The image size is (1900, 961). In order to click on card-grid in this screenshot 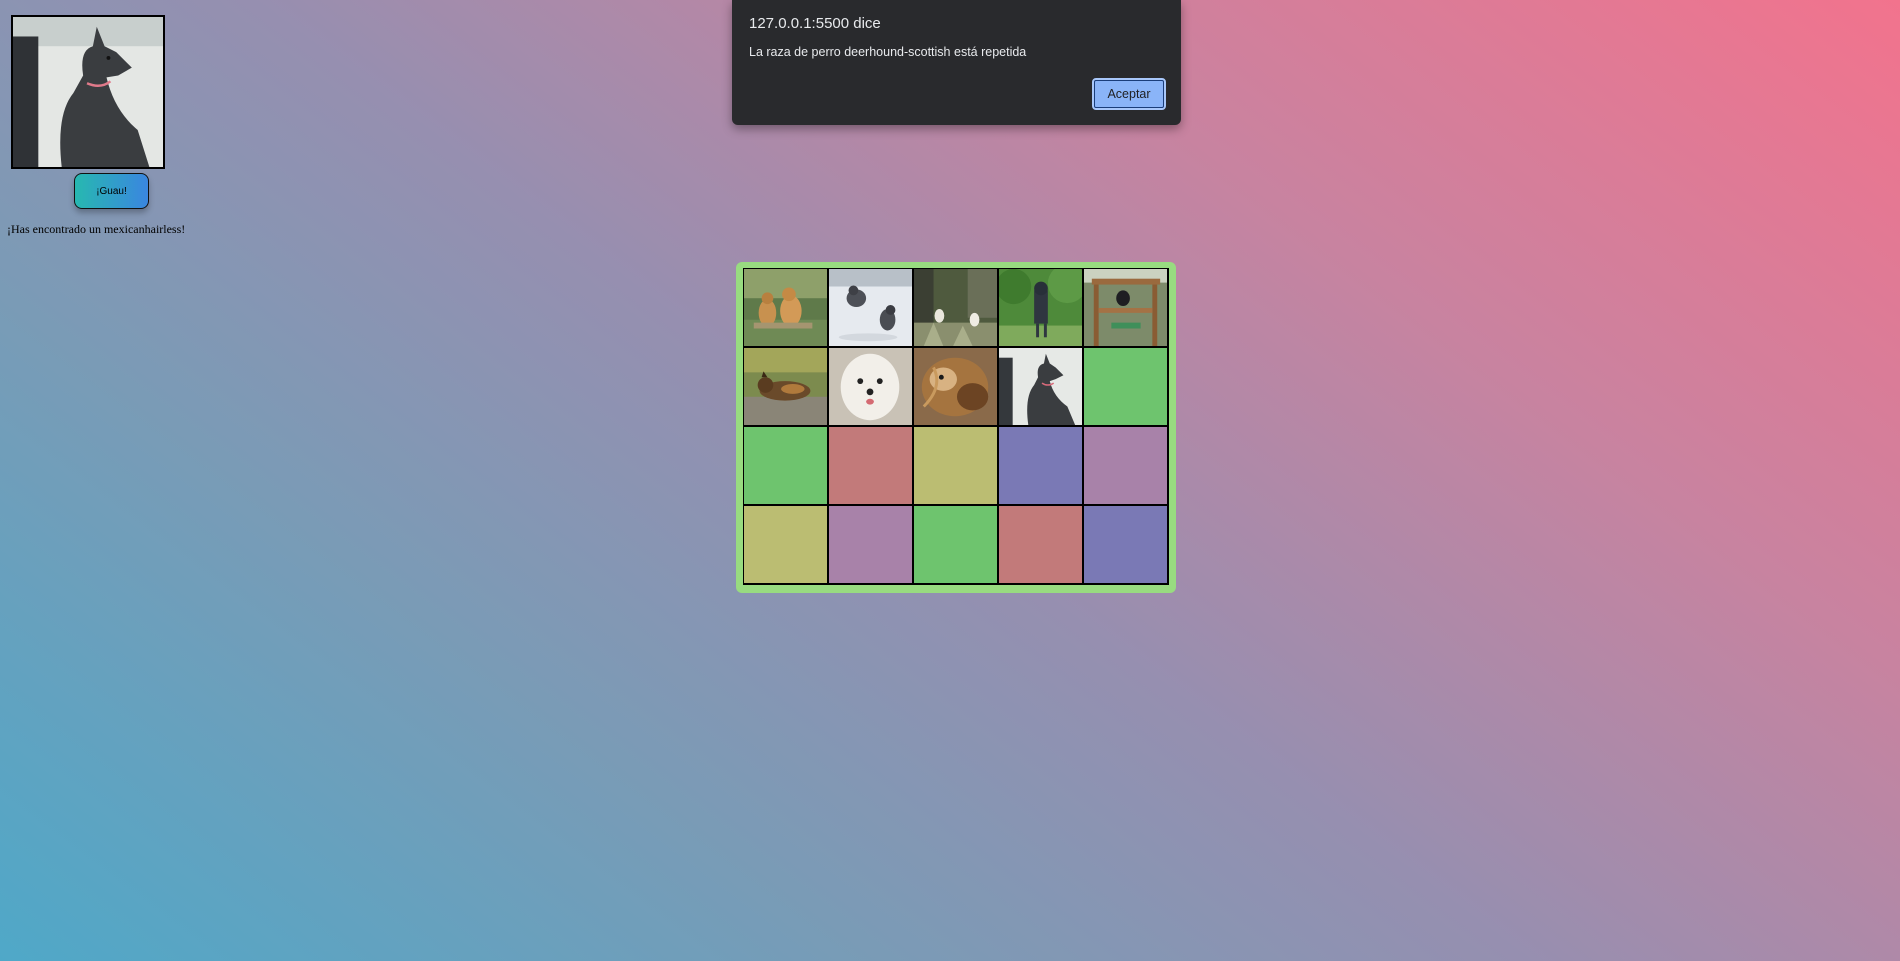, I will do `click(956, 426)`.